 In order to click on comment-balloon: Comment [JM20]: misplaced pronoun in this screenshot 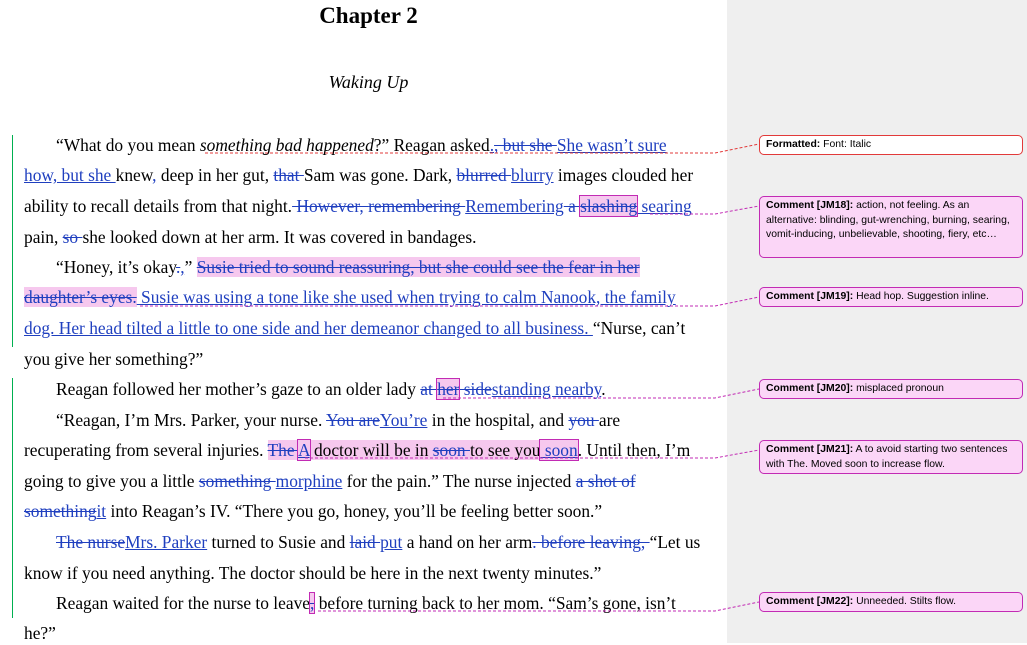, I will do `click(891, 389)`.